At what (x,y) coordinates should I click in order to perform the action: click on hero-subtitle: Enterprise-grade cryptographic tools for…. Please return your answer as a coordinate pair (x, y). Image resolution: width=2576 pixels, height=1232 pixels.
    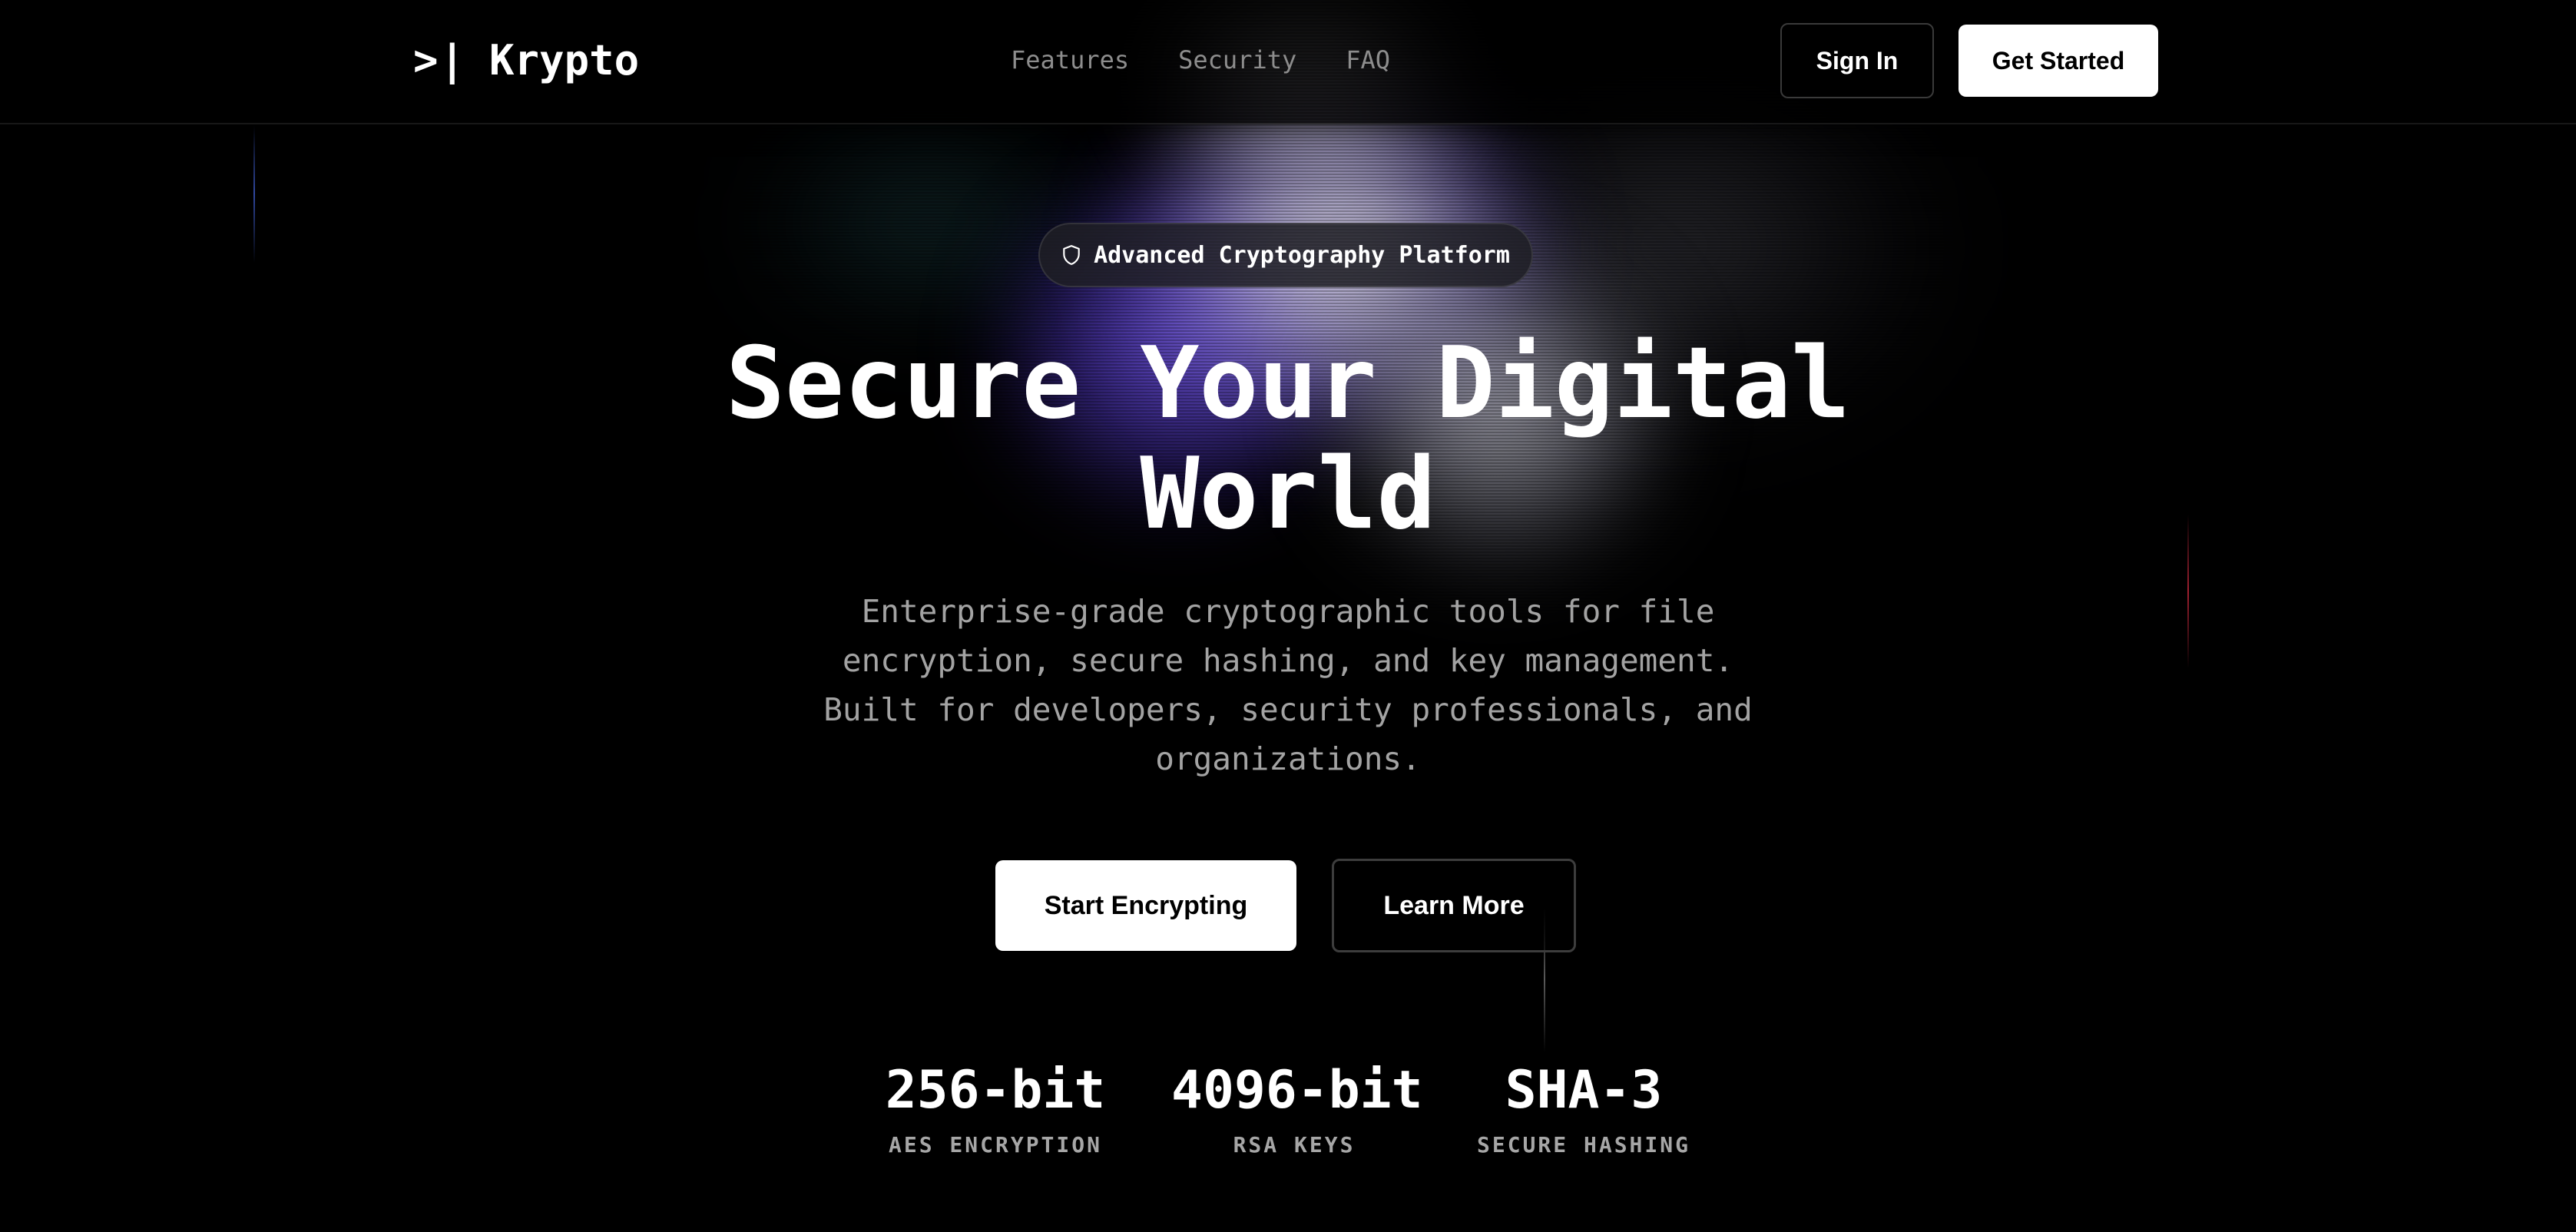
    Looking at the image, I should click on (1288, 685).